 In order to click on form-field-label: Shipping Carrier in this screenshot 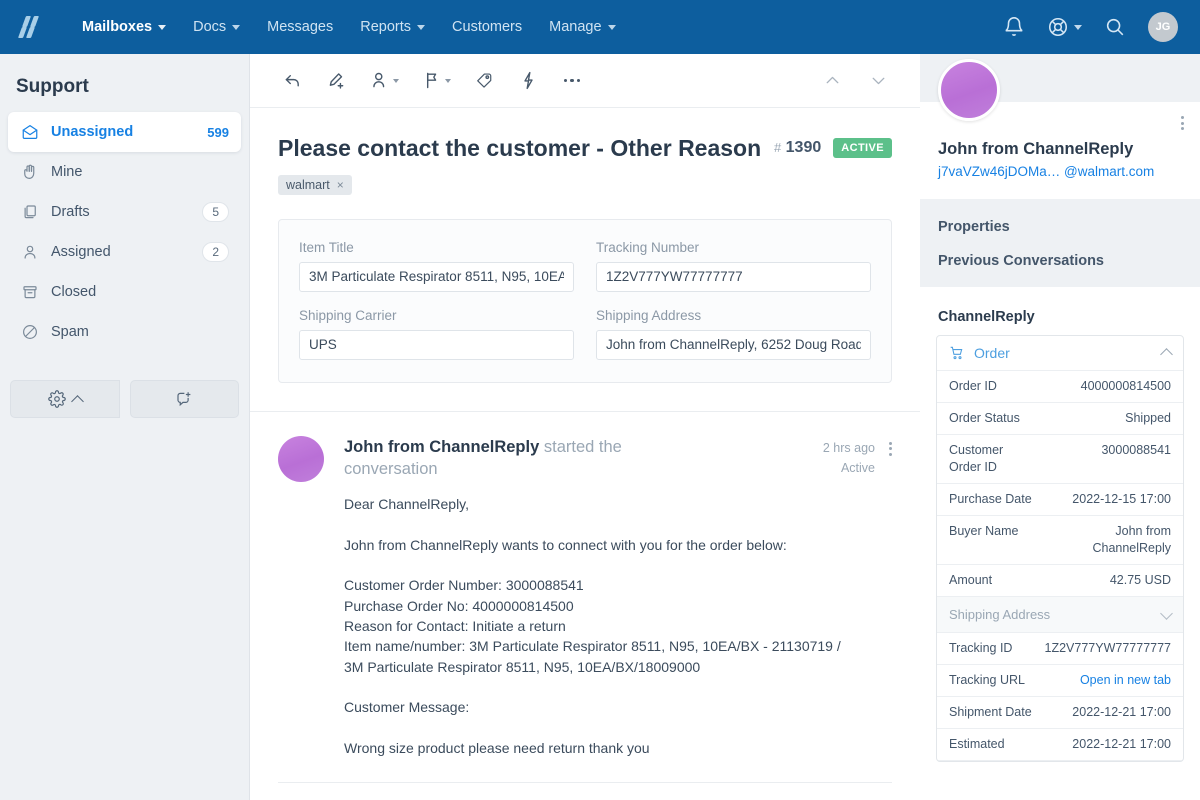, I will do `click(348, 315)`.